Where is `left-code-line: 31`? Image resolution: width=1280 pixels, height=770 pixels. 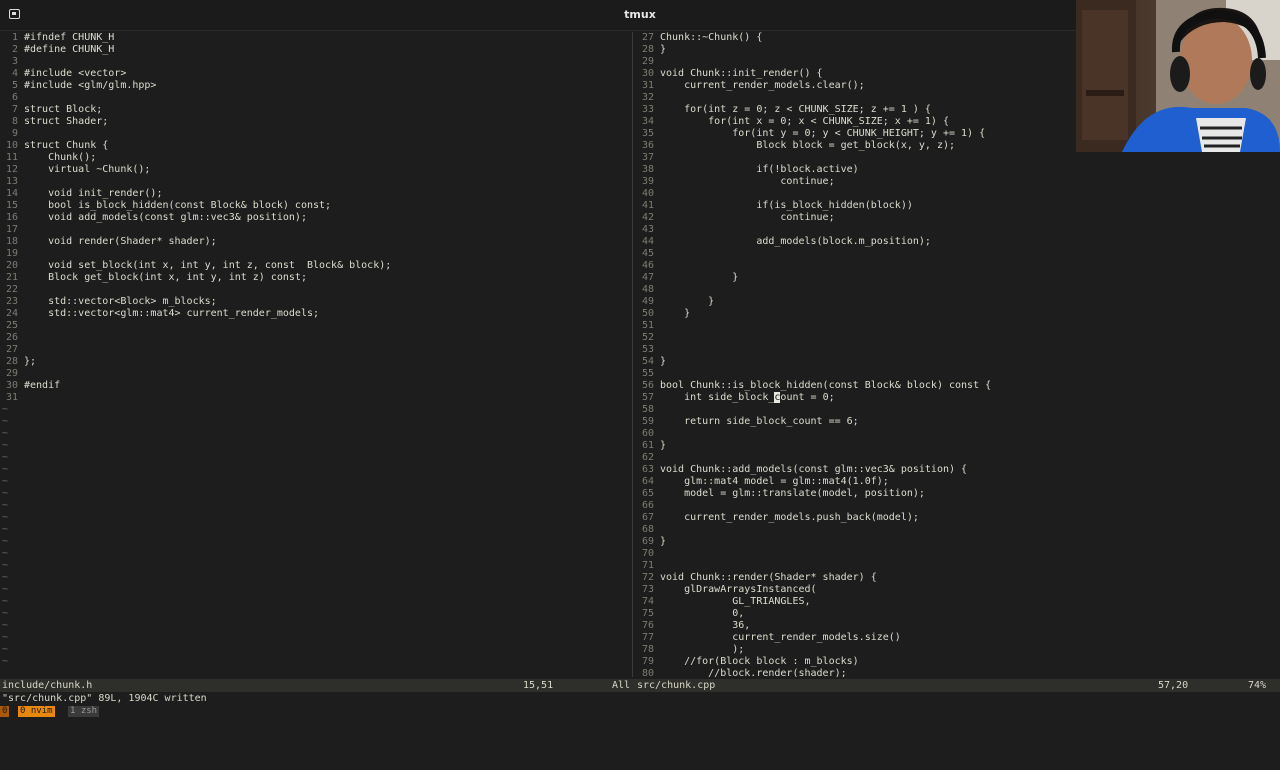 left-code-line: 31 is located at coordinates (315, 398).